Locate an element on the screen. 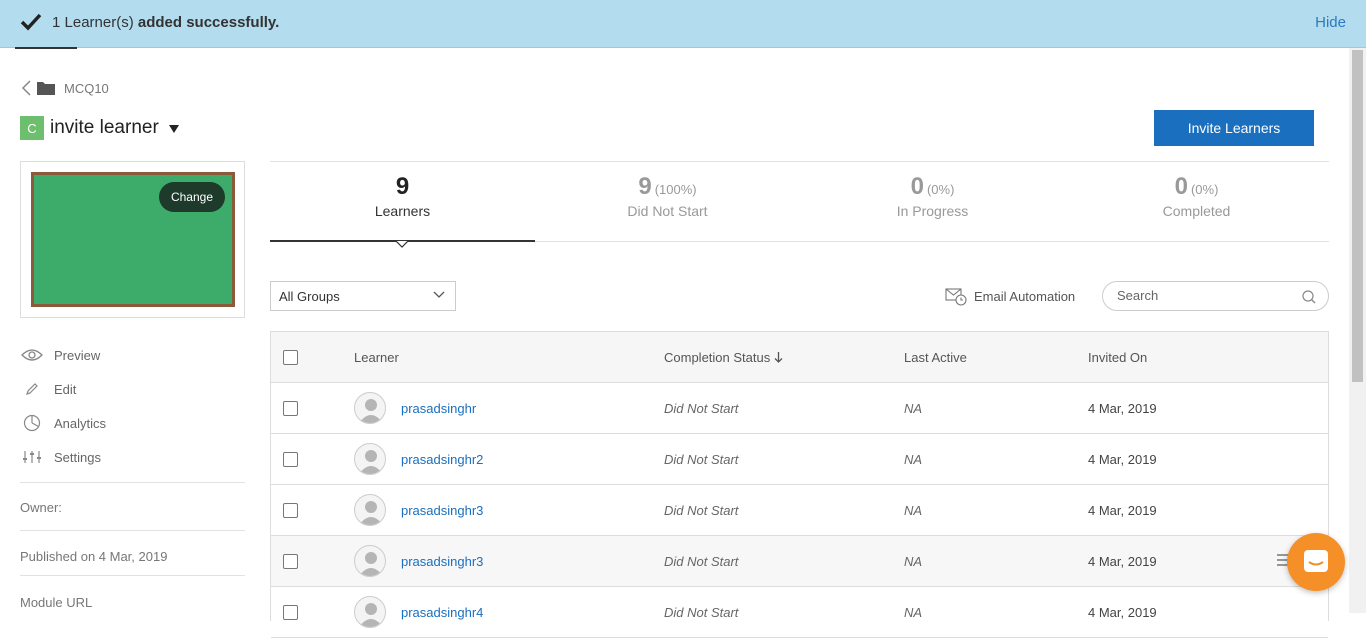 The image size is (1366, 638). email-automation-link: Email Automation is located at coordinates (1010, 296).